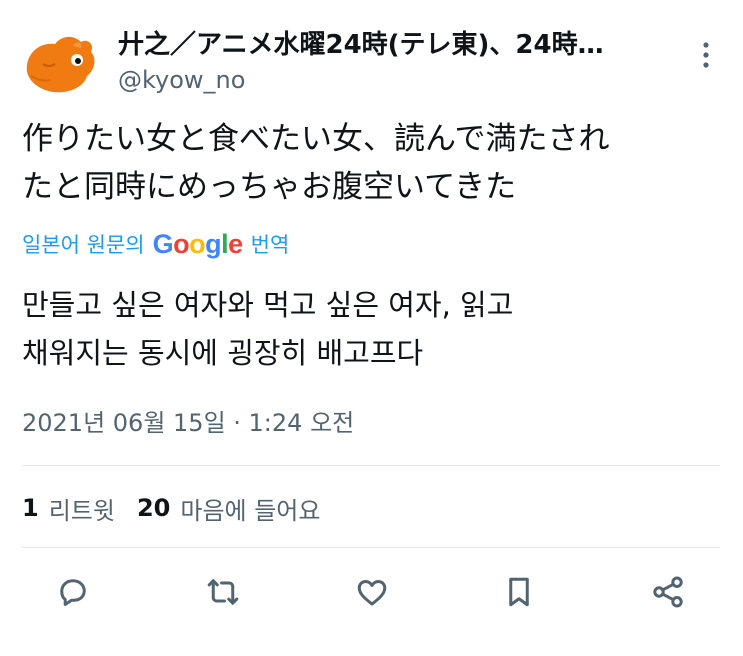 The height and width of the screenshot is (656, 743). I want to click on like-button, so click(372, 592).